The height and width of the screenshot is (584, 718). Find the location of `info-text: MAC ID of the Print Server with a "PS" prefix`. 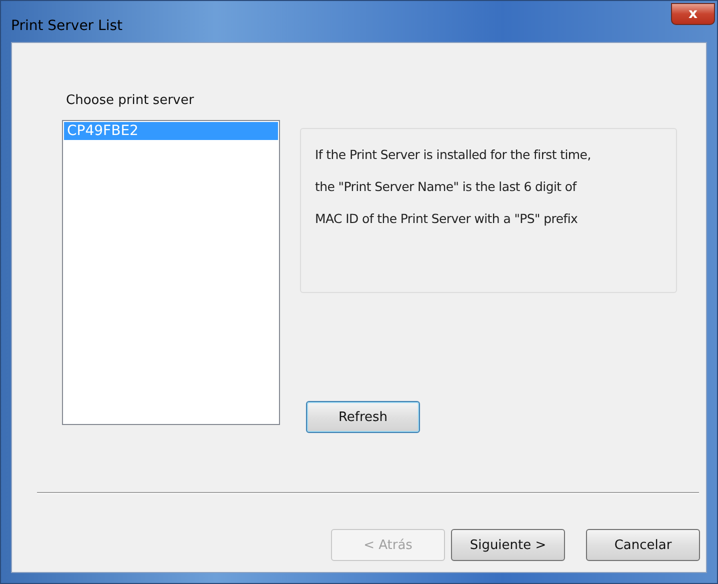

info-text: MAC ID of the Print Server with a "PS" prefix is located at coordinates (447, 218).